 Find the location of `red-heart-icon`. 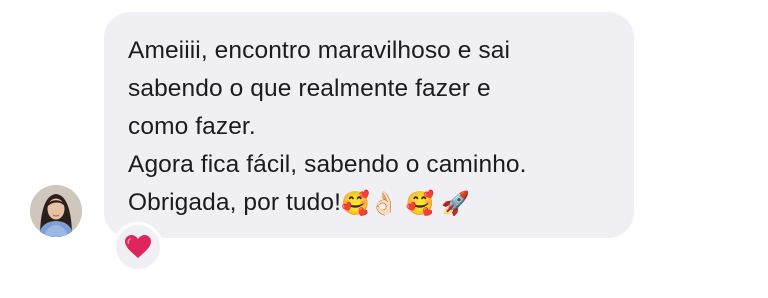

red-heart-icon is located at coordinates (138, 246).